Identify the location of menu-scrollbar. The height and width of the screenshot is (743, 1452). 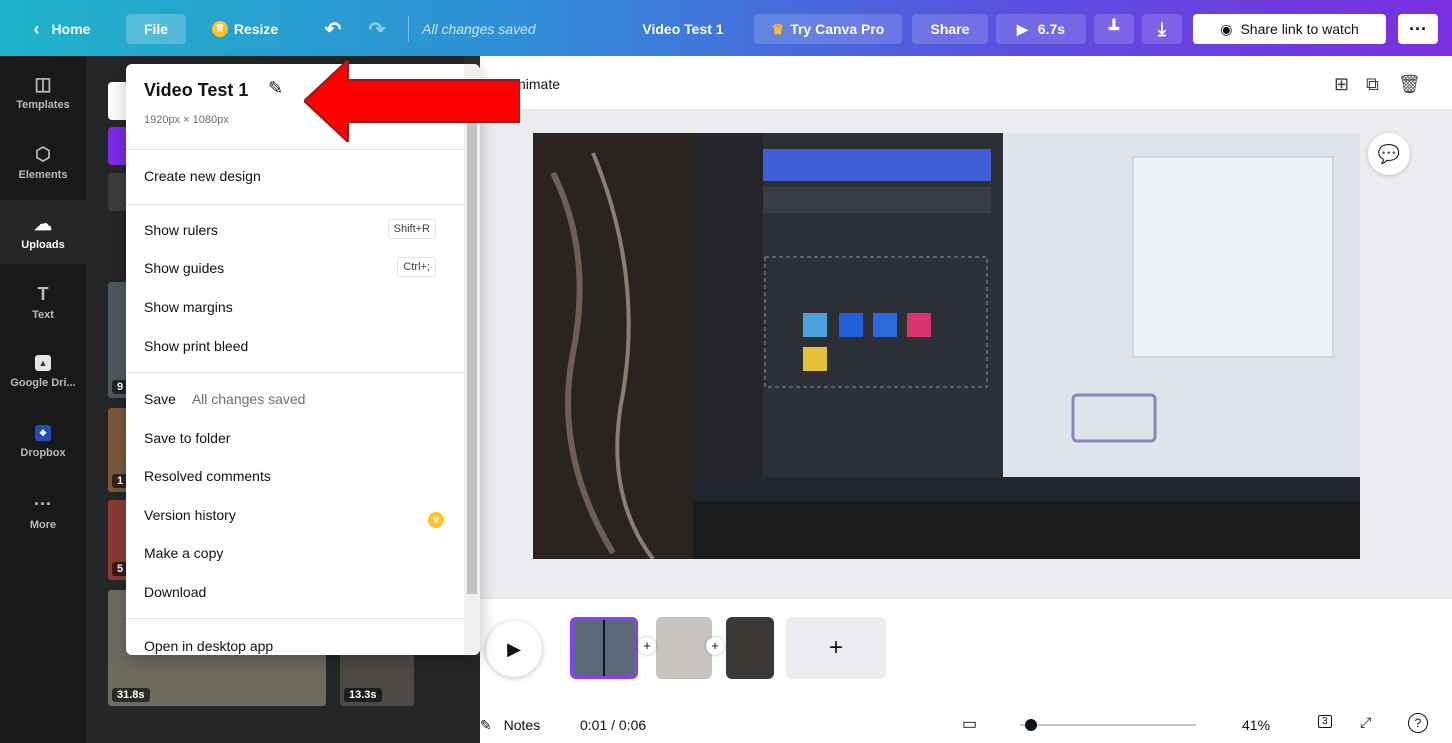
(472, 359).